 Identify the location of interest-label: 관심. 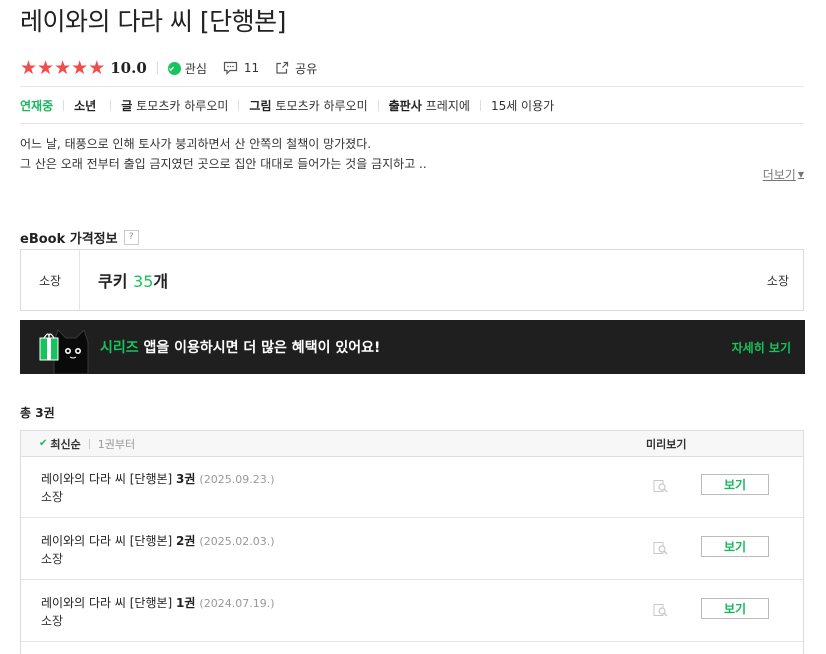
(195, 68).